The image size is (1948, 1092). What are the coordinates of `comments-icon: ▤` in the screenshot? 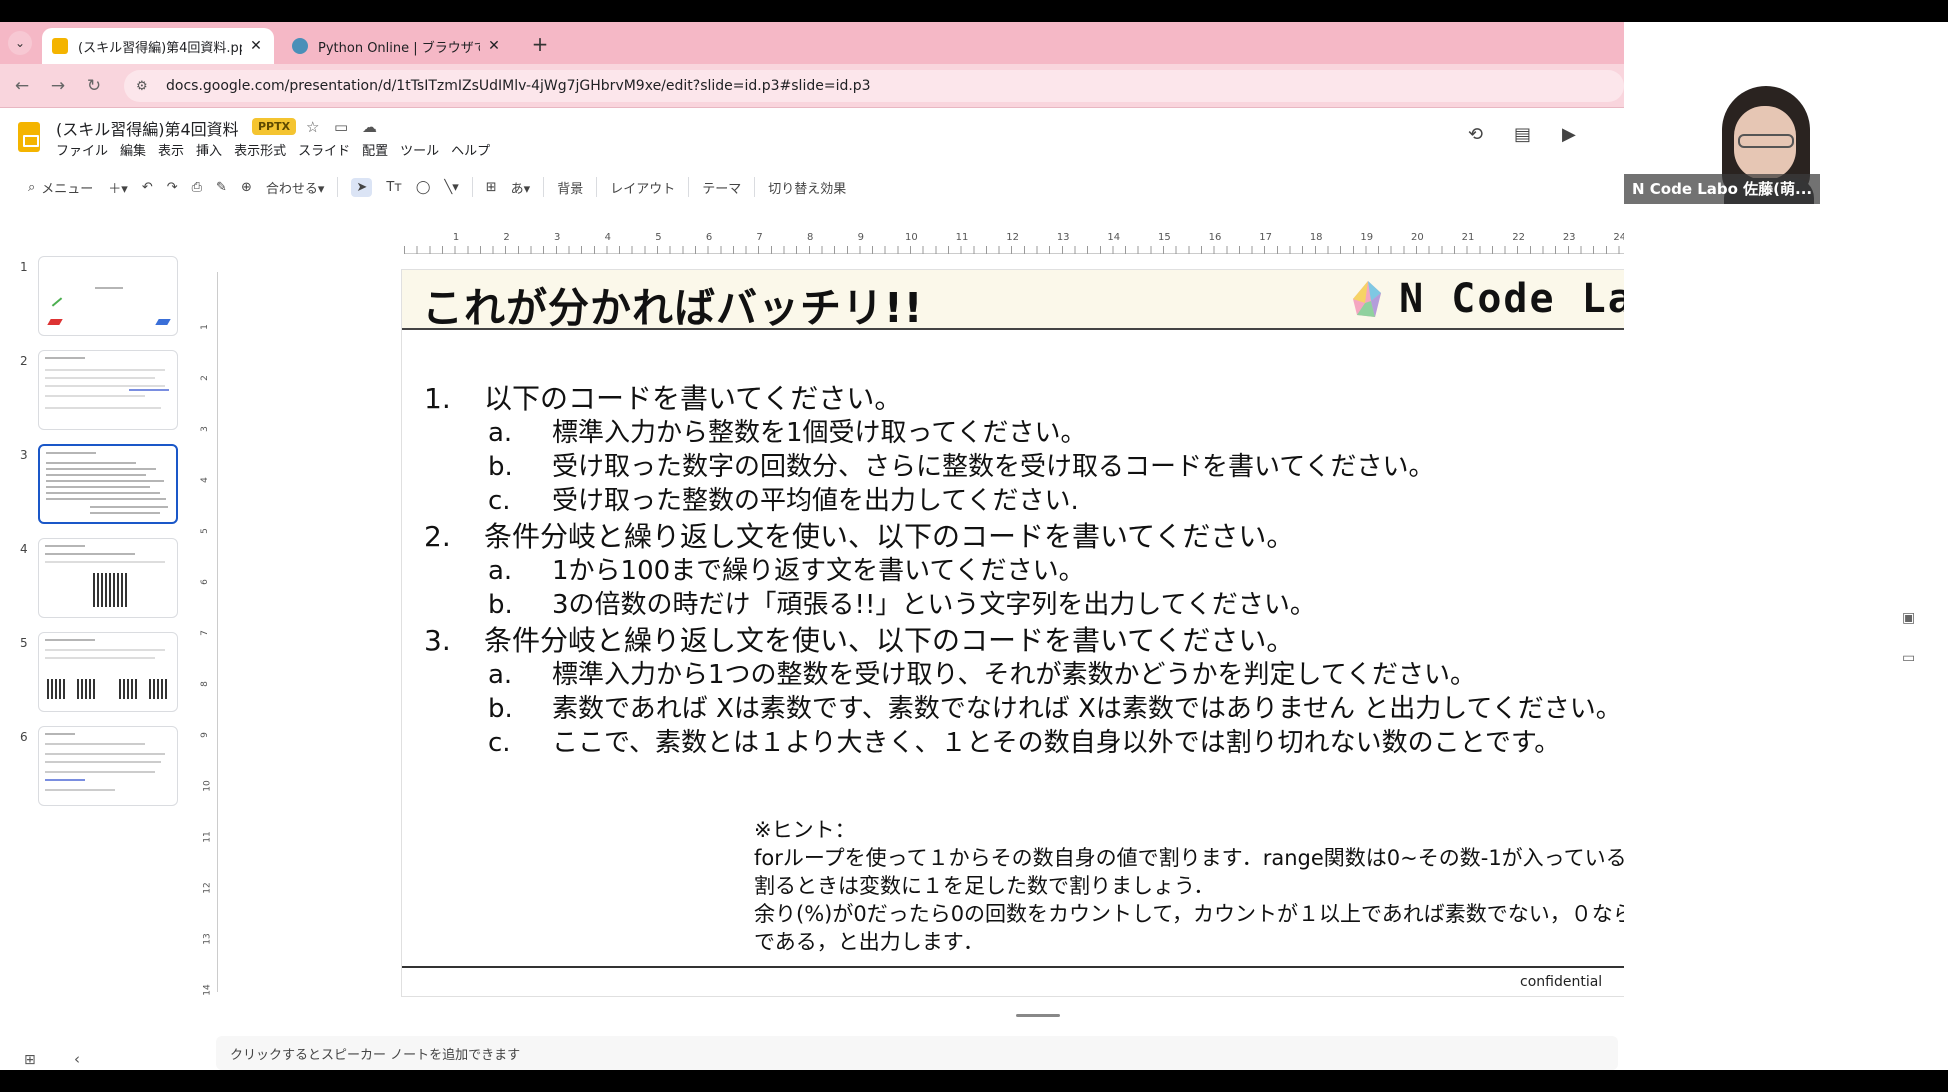 It's located at (1522, 134).